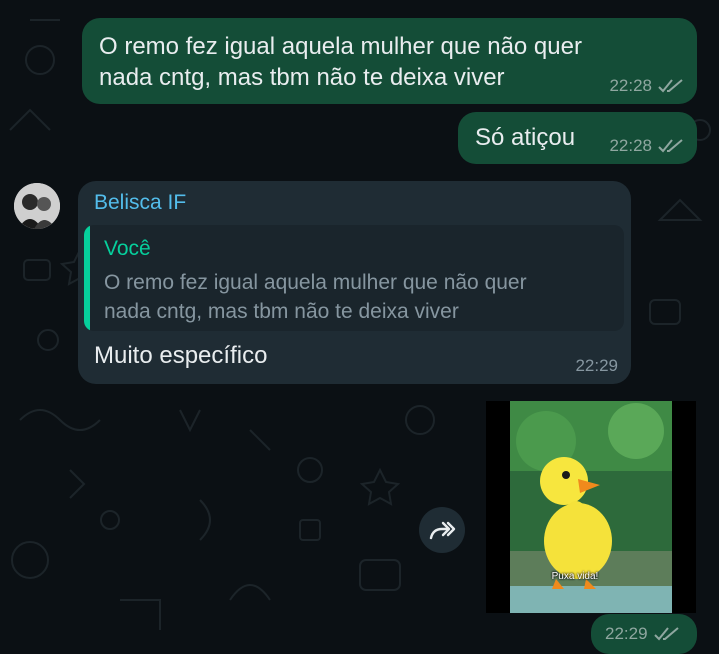  What do you see at coordinates (525, 137) in the screenshot?
I see `message-text: Só atiçou` at bounding box center [525, 137].